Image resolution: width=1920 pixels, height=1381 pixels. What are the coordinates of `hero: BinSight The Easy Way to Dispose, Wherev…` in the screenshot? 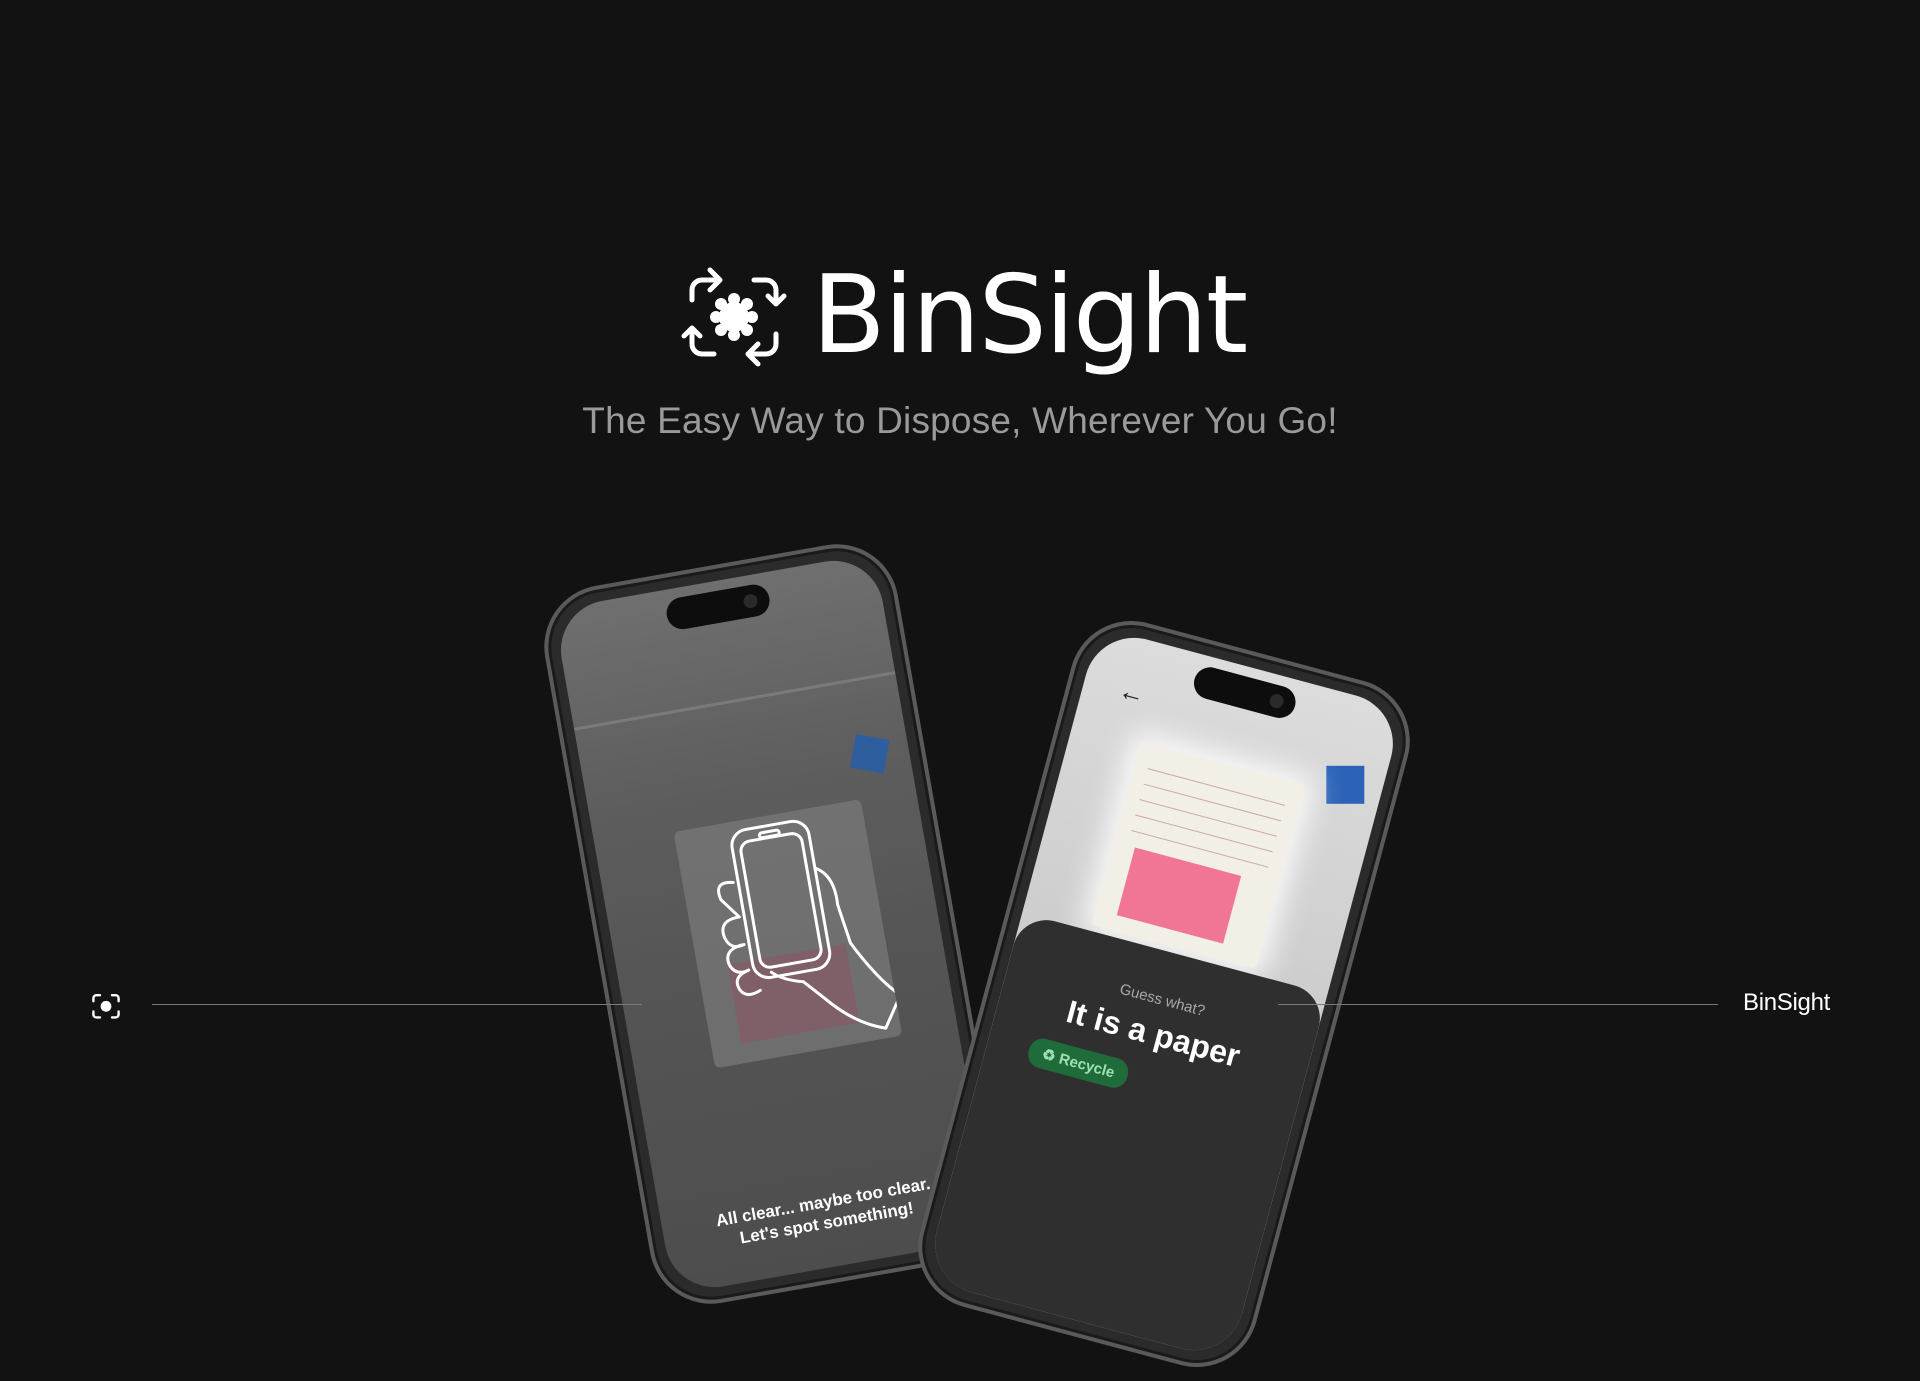 It's located at (960, 351).